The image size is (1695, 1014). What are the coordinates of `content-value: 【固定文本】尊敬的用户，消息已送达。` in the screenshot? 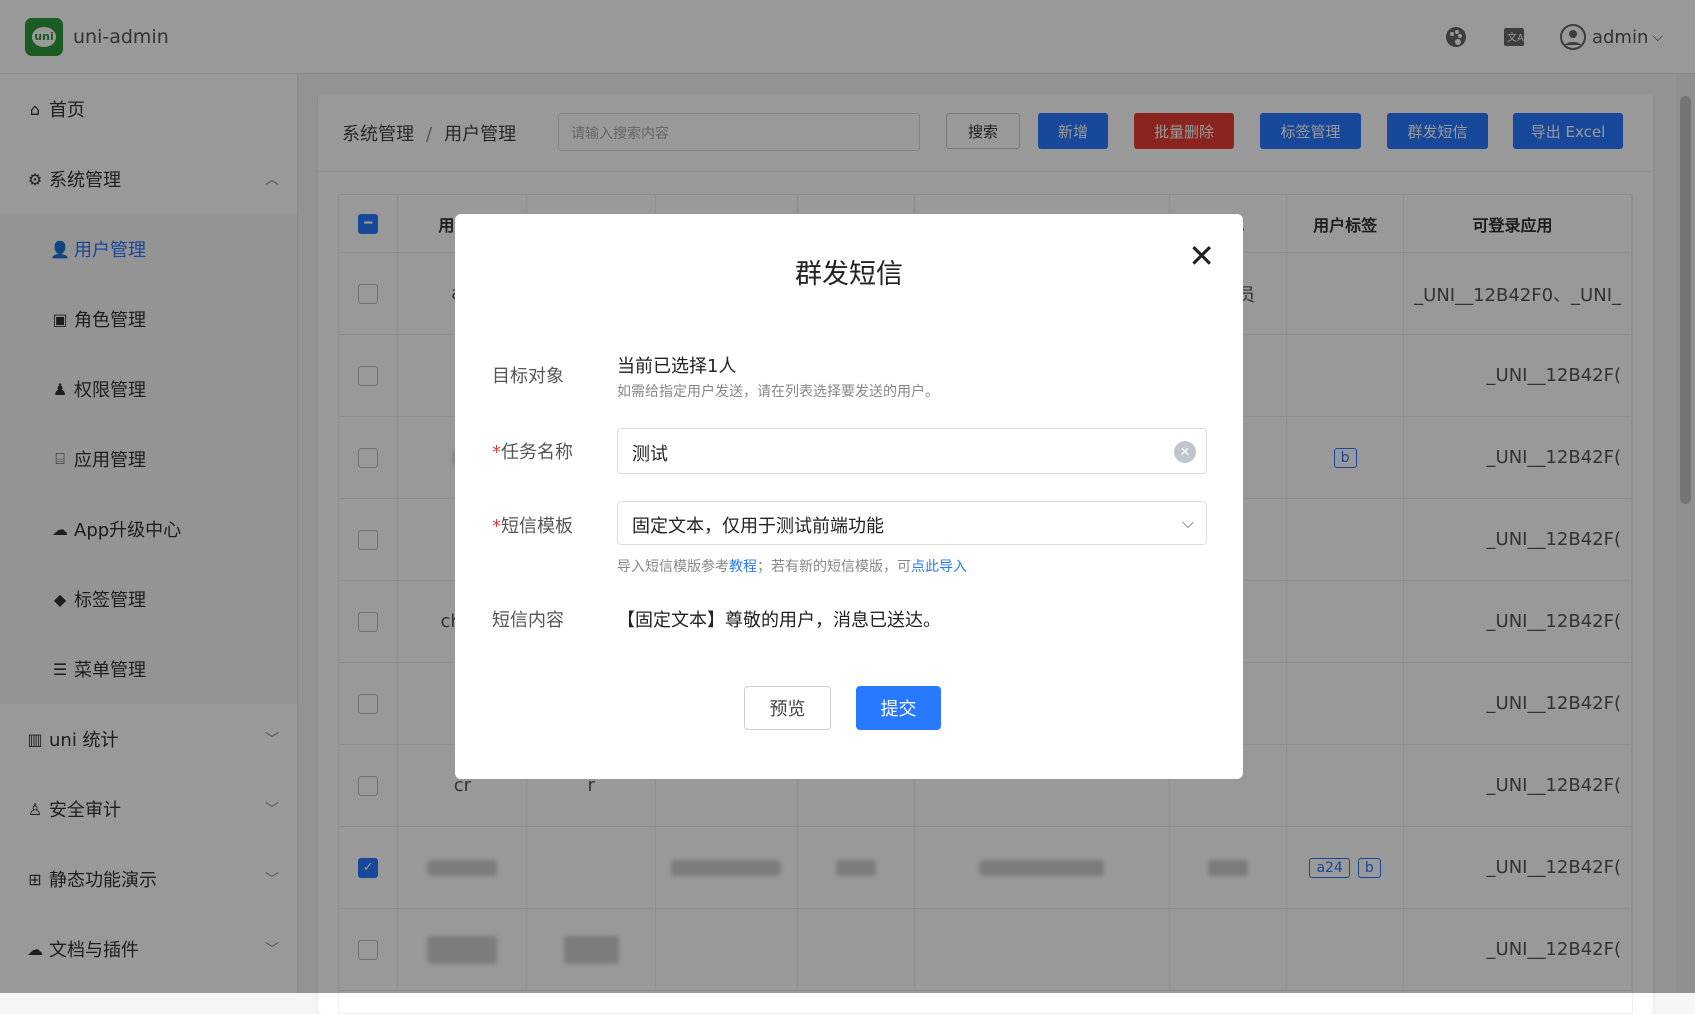 It's located at (779, 620).